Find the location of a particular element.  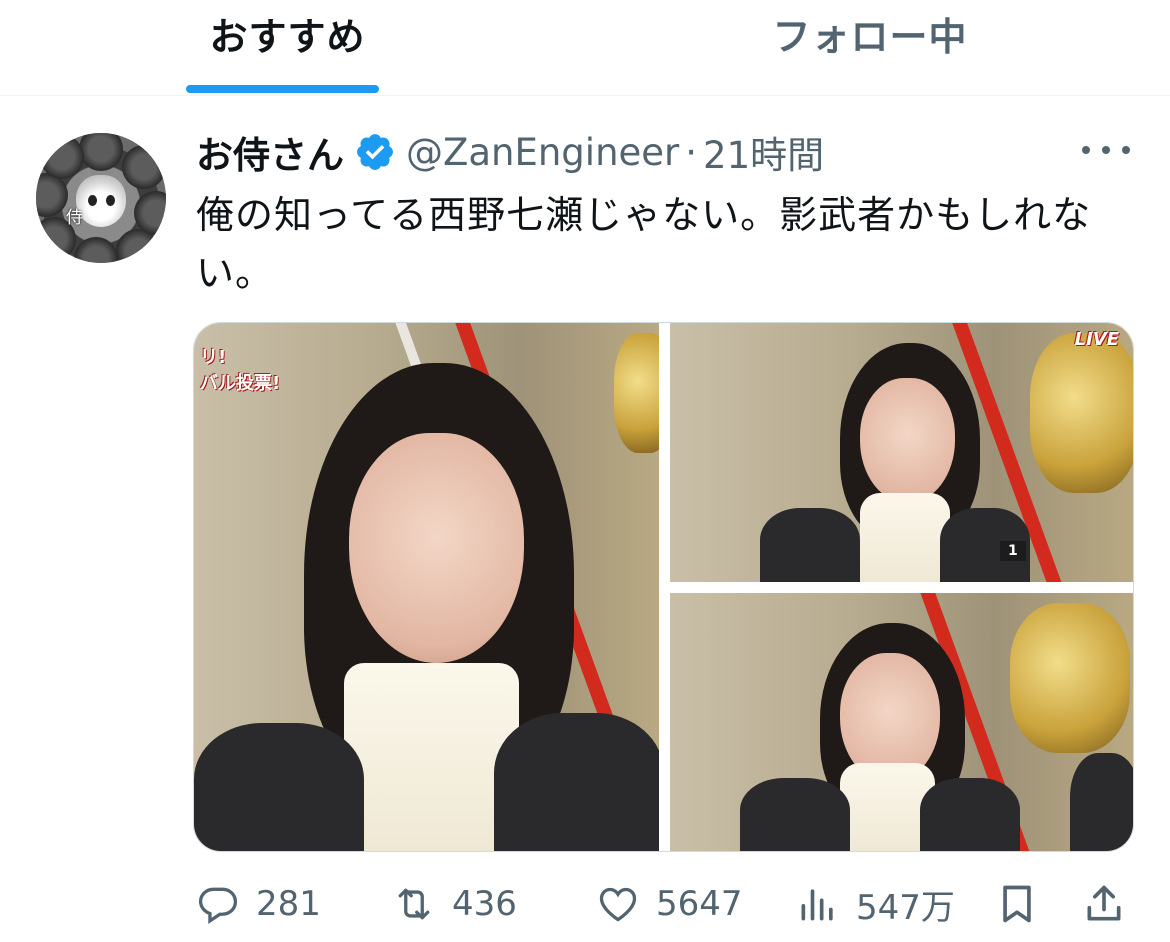

verified-badge-icon is located at coordinates (375, 152).